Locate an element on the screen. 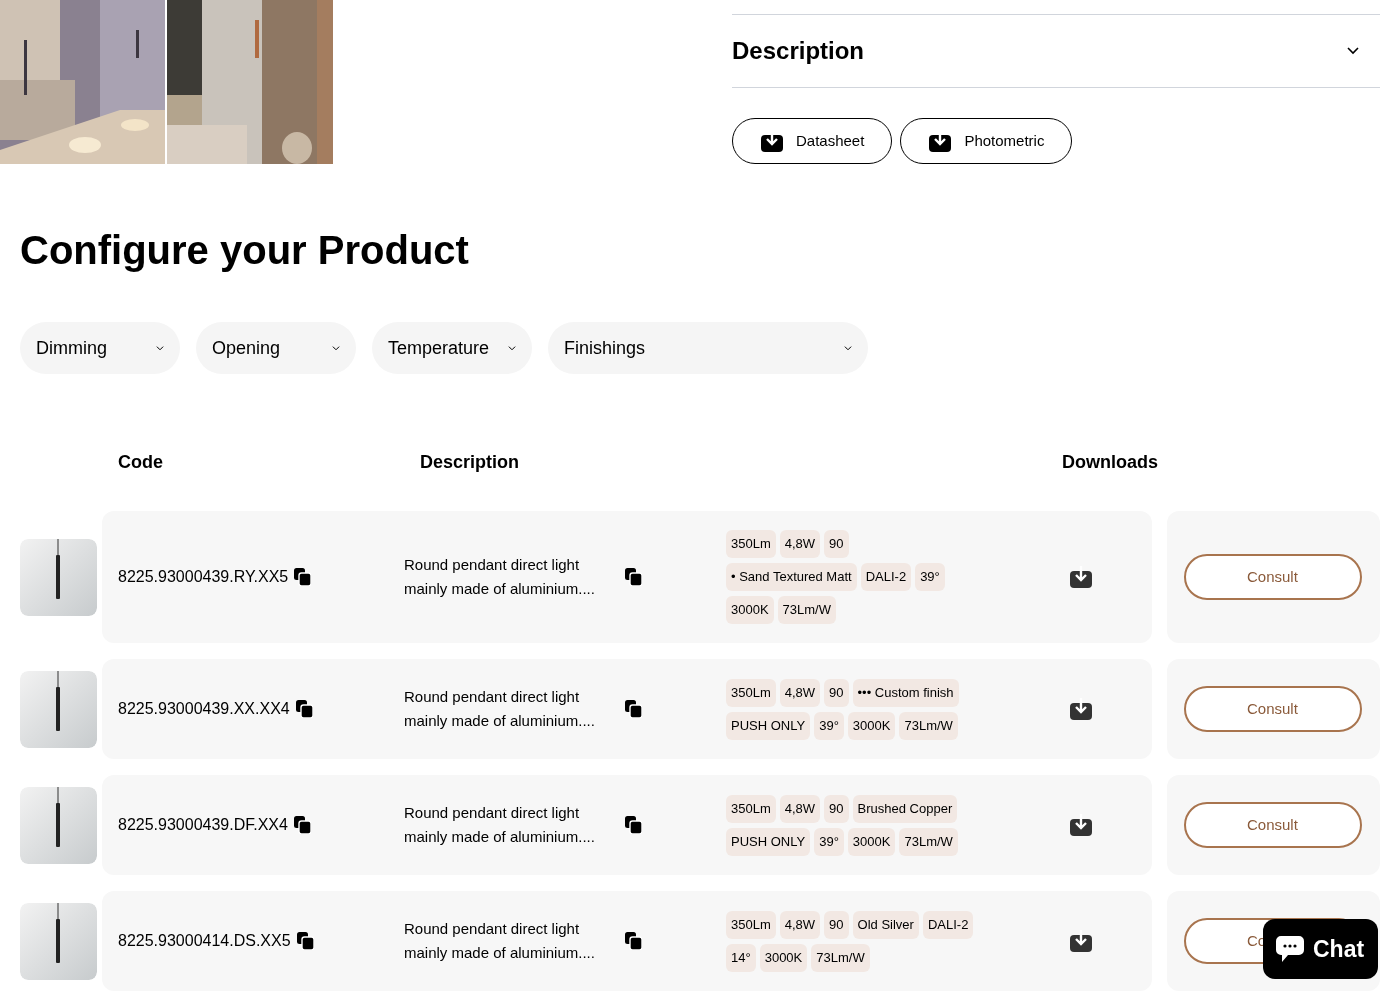  column-header: Description is located at coordinates (470, 462).